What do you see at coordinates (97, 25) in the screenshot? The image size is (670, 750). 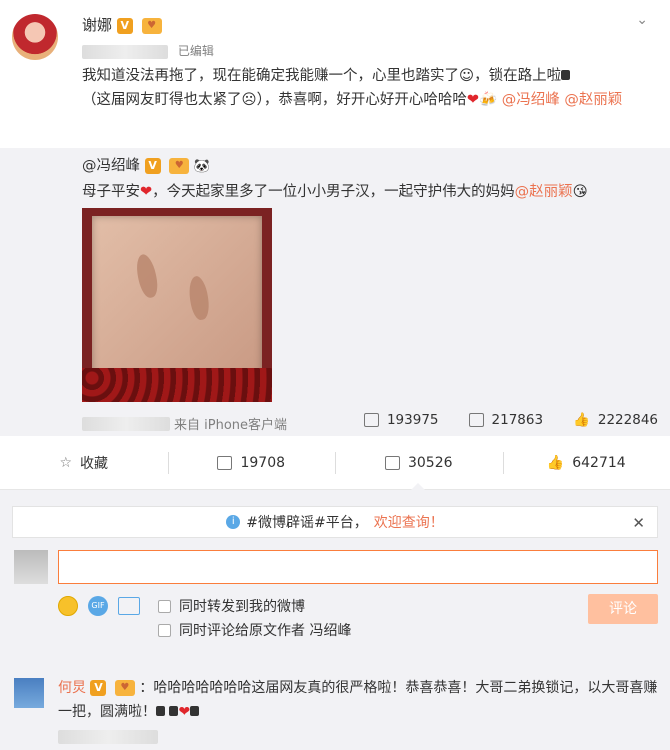 I see `author-name: 谢娜` at bounding box center [97, 25].